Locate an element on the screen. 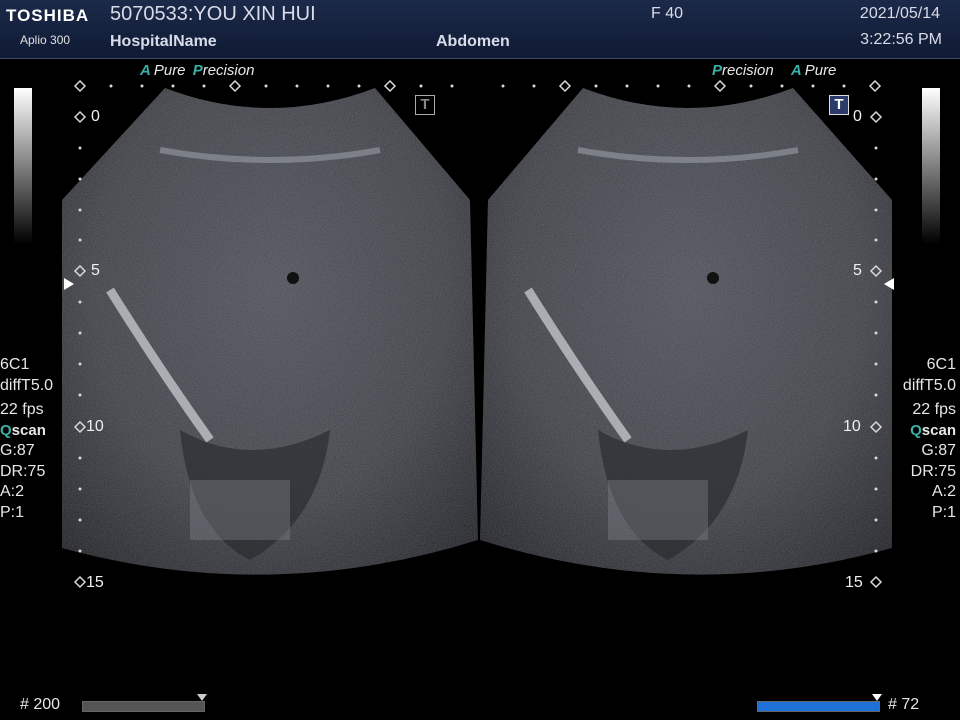  top-ruler is located at coordinates (477, 86).